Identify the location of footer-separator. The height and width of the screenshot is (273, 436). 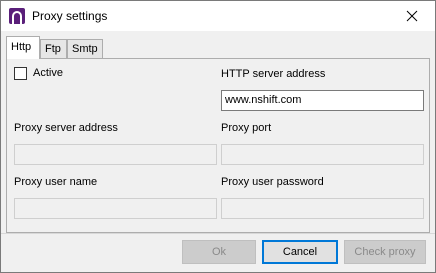
(218, 233).